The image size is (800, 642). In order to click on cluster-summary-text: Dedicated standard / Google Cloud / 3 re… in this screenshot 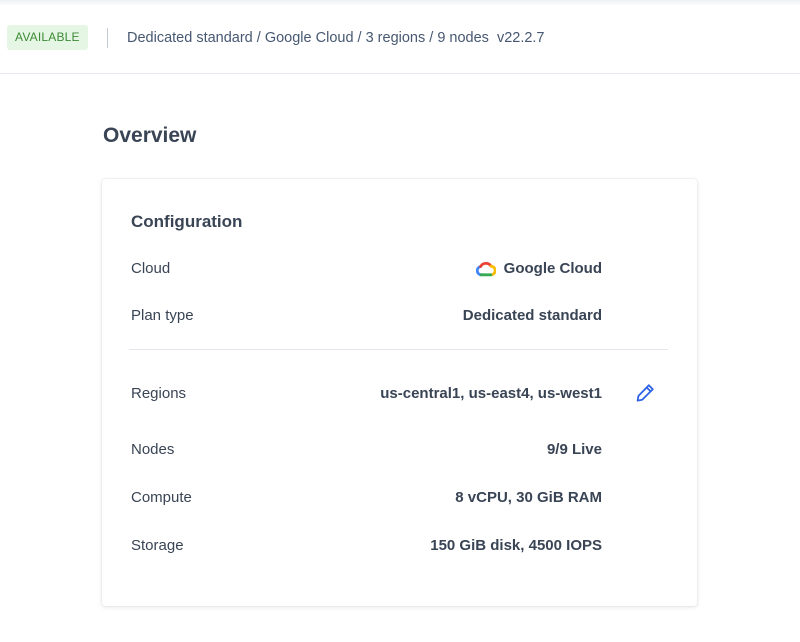, I will do `click(308, 38)`.